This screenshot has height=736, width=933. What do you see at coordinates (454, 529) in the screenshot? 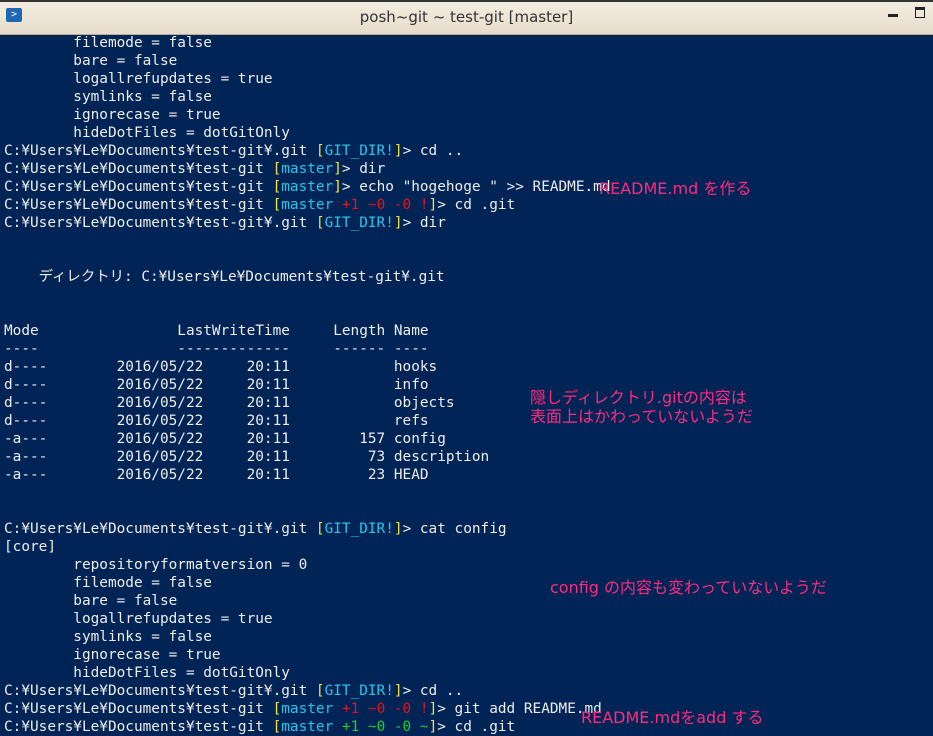
I see `console-text: > cat config` at bounding box center [454, 529].